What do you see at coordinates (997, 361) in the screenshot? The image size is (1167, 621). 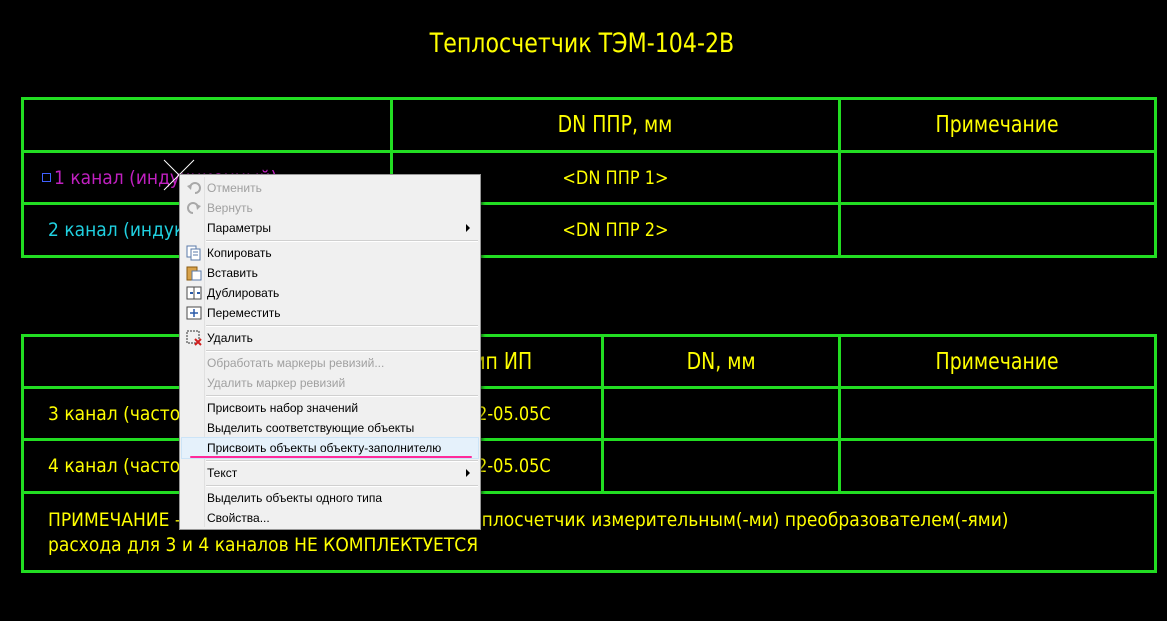 I see `table2-header-note: Примечание` at bounding box center [997, 361].